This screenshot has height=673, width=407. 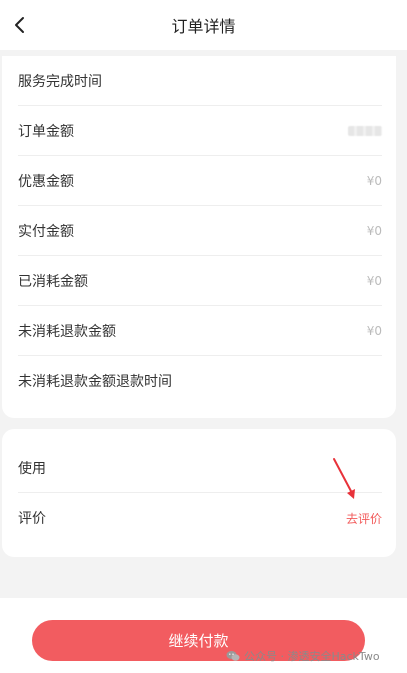 I want to click on detail-label: 已消耗金额, so click(x=53, y=281).